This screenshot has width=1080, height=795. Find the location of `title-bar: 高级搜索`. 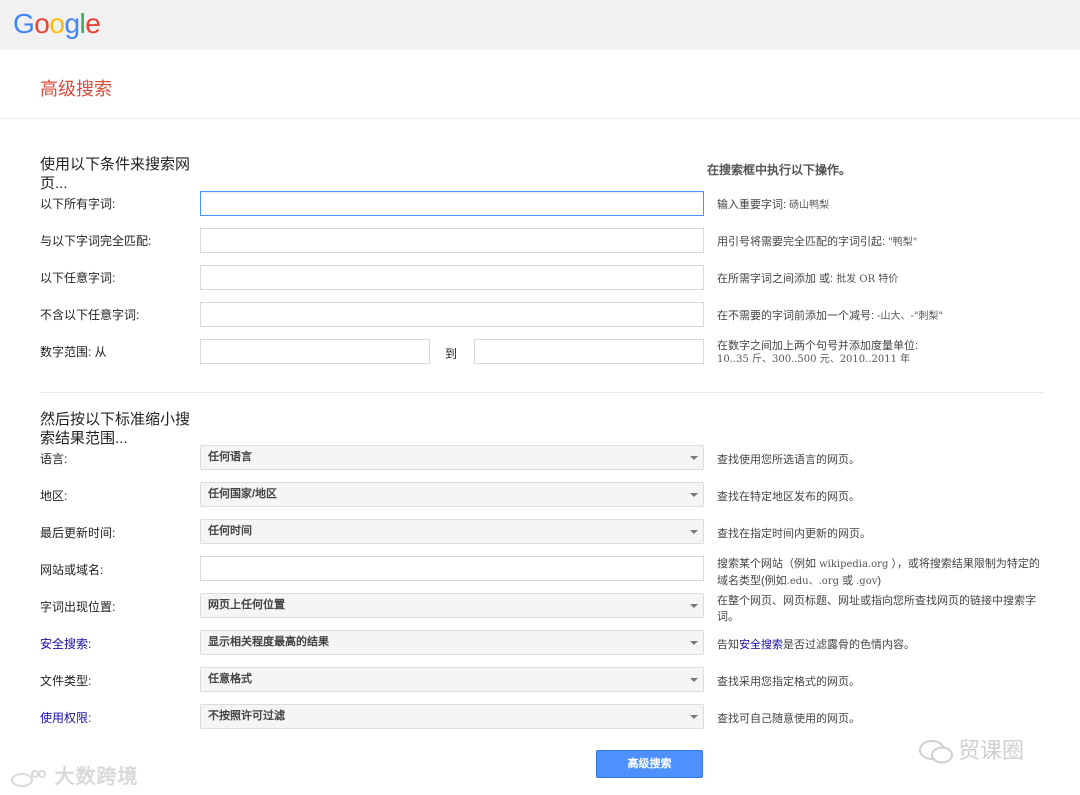

title-bar: 高级搜索 is located at coordinates (540, 84).